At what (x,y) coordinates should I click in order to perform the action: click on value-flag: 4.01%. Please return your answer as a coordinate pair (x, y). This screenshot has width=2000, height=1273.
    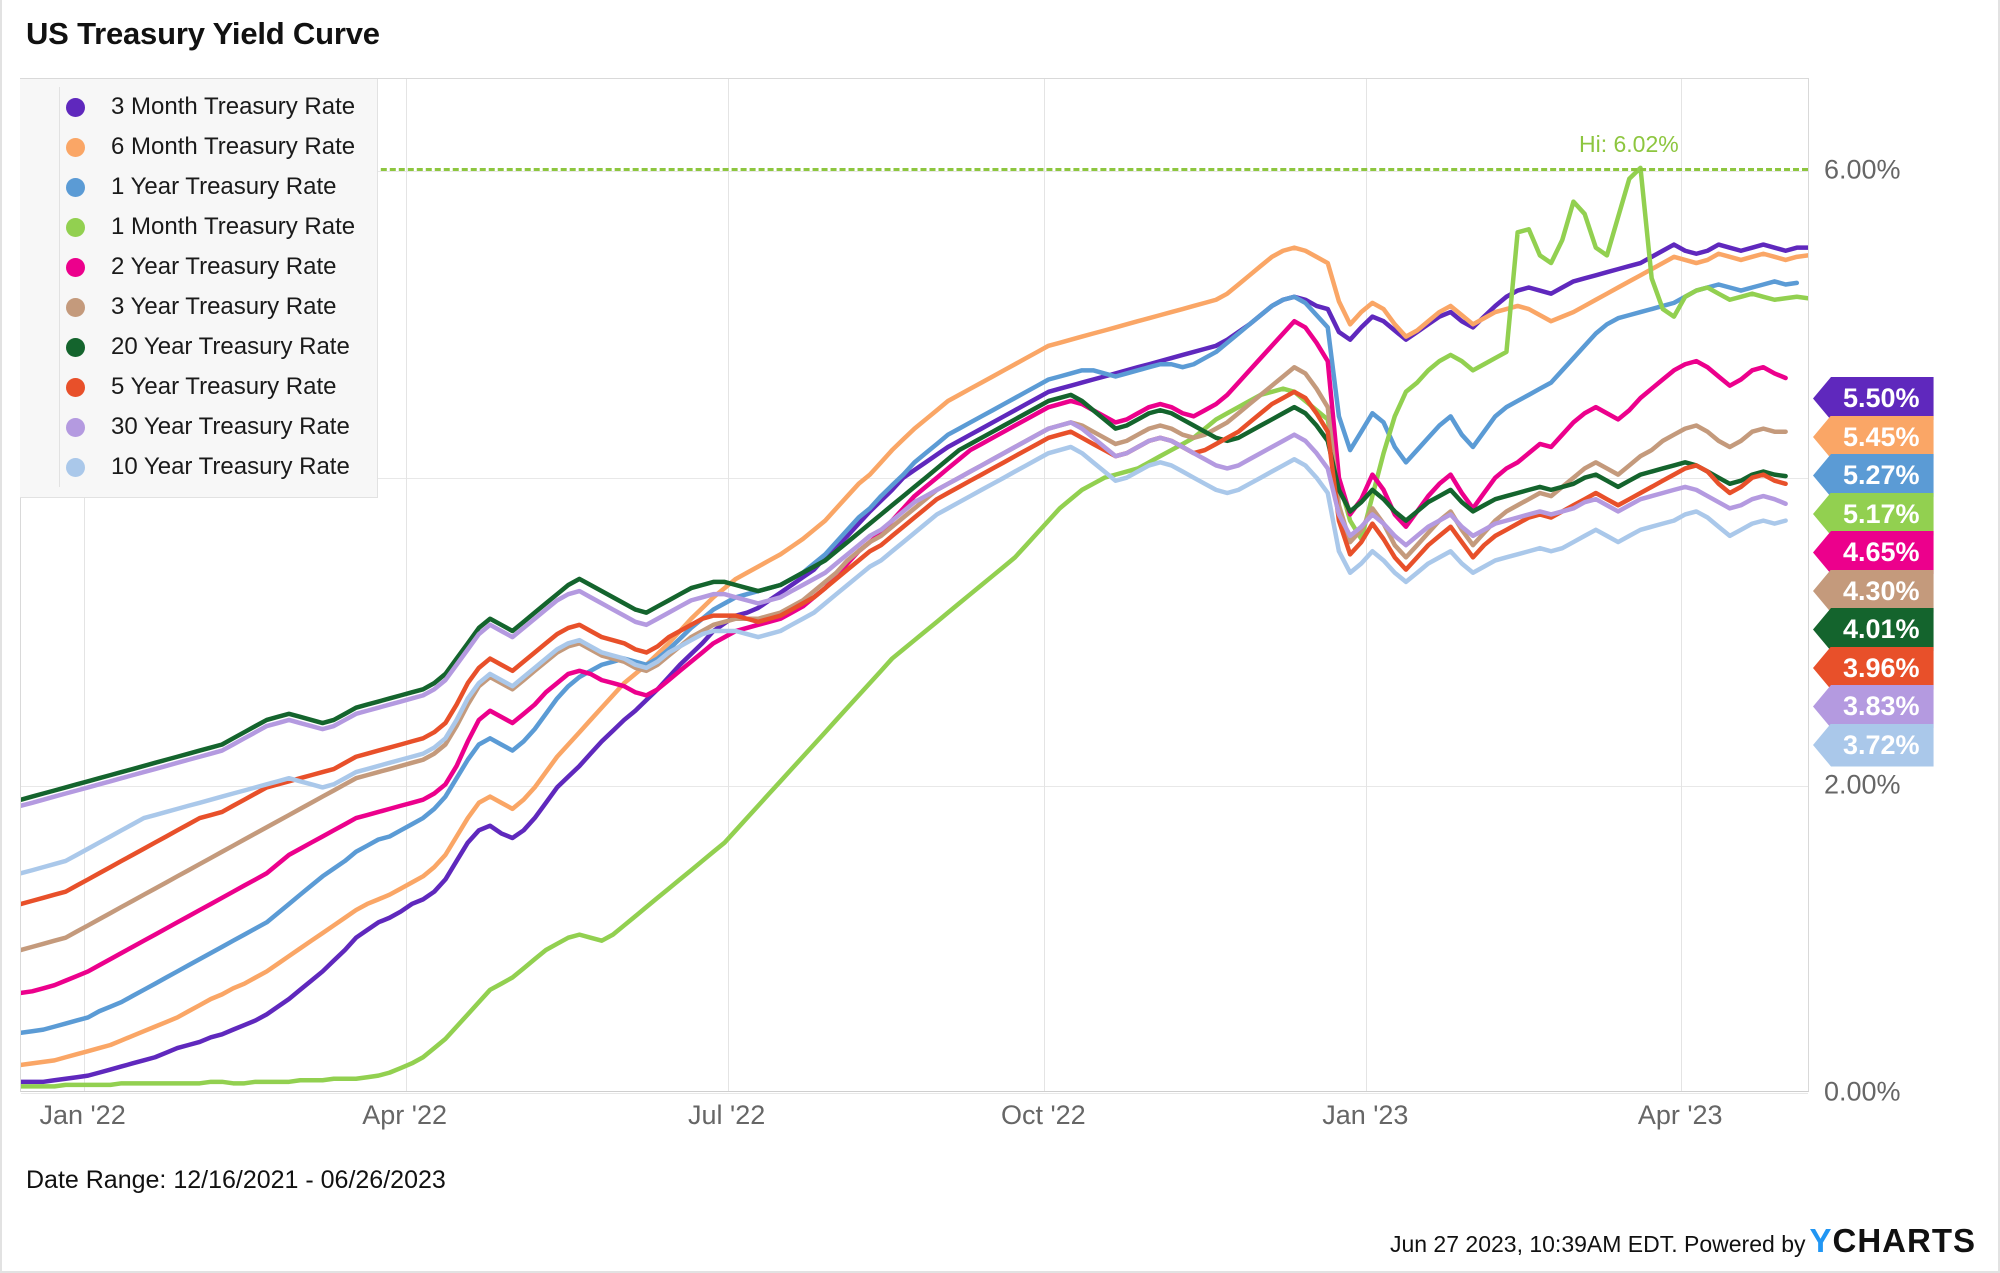
    Looking at the image, I should click on (1873, 629).